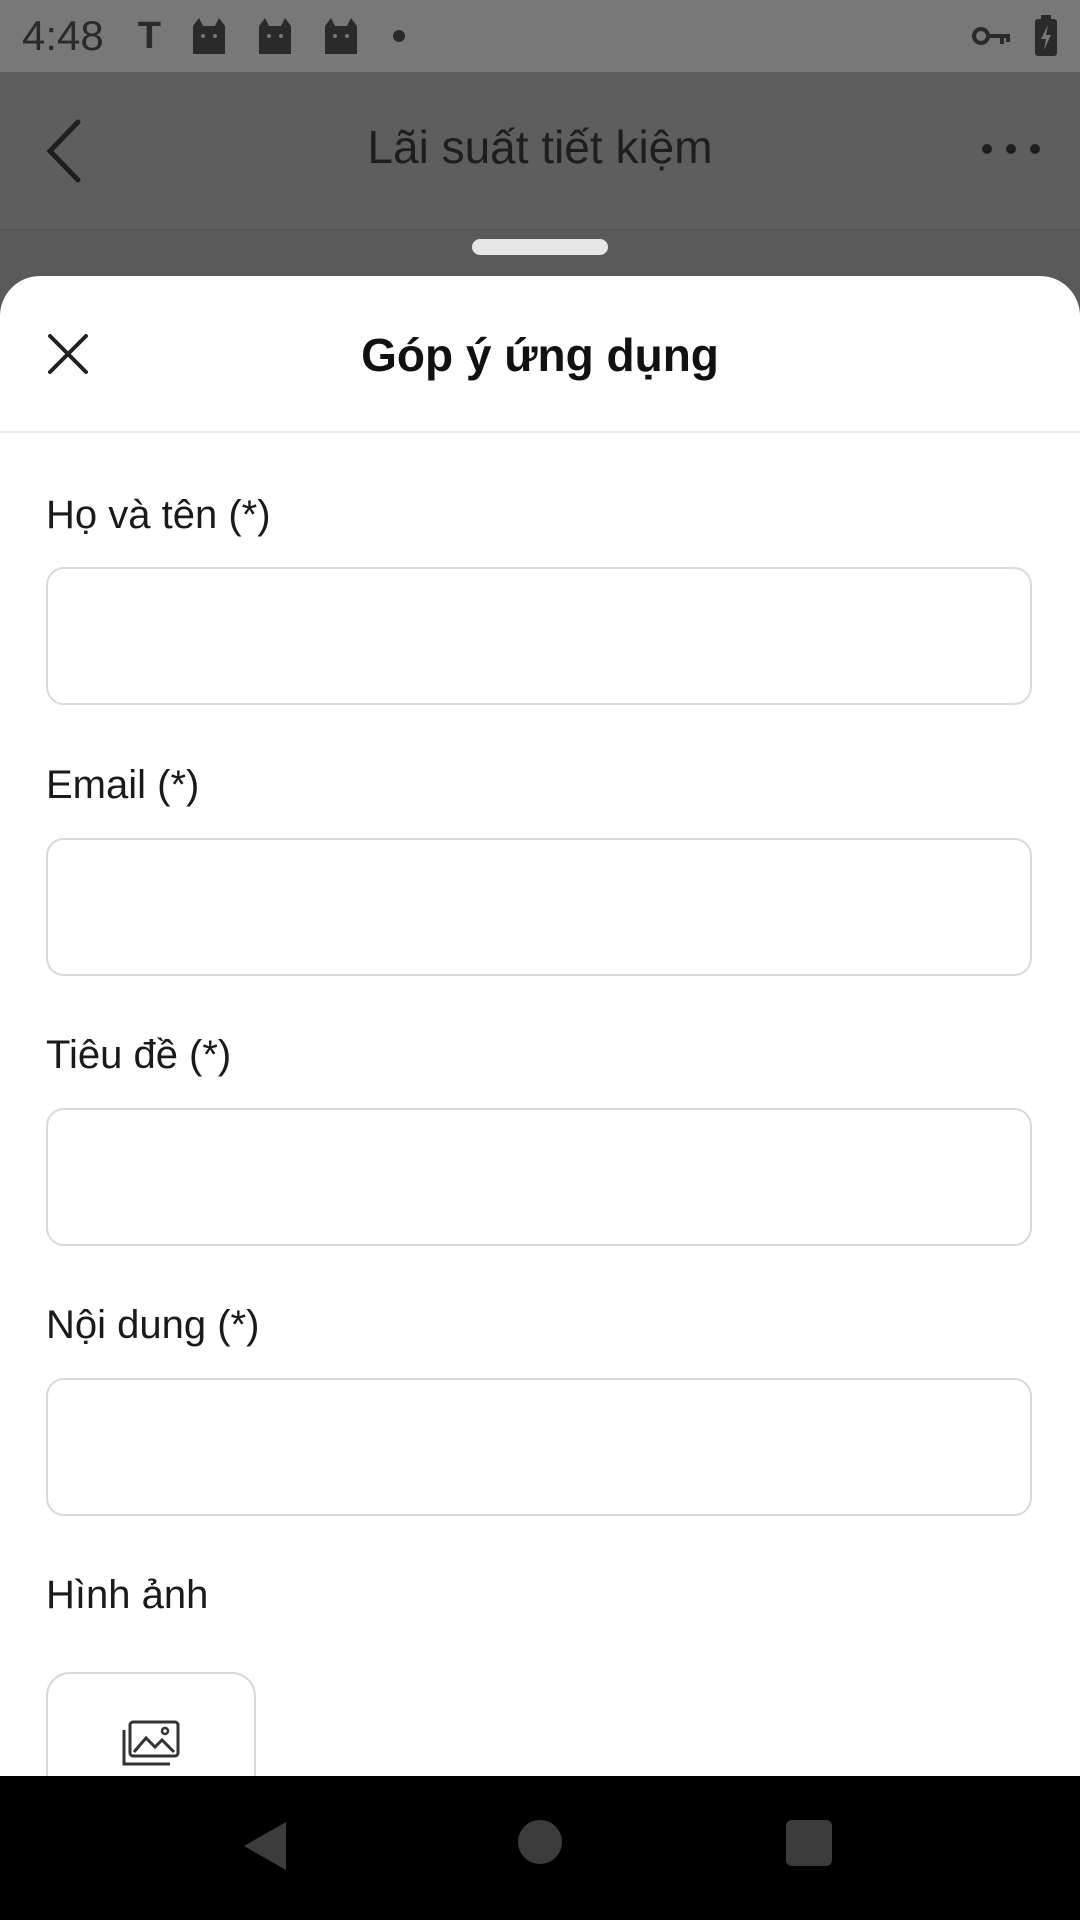  What do you see at coordinates (991, 36) in the screenshot?
I see `key-icon` at bounding box center [991, 36].